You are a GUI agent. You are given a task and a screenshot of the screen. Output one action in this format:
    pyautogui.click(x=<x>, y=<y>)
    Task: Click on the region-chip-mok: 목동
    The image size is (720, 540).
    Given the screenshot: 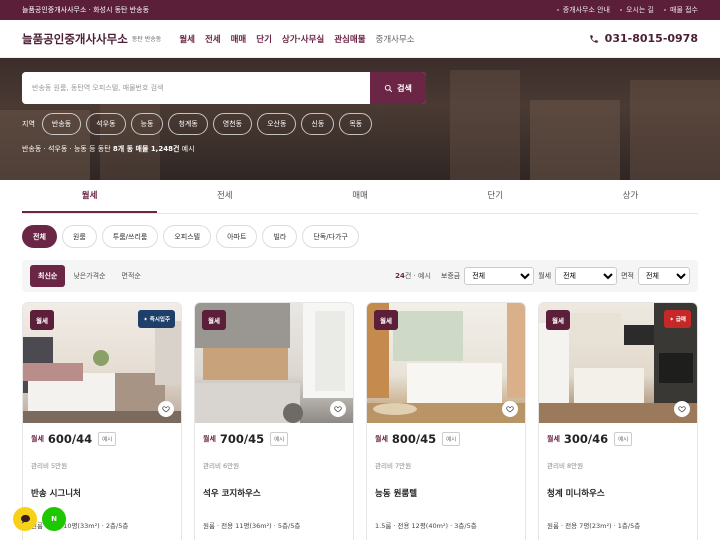 What is the action you would take?
    pyautogui.click(x=356, y=124)
    